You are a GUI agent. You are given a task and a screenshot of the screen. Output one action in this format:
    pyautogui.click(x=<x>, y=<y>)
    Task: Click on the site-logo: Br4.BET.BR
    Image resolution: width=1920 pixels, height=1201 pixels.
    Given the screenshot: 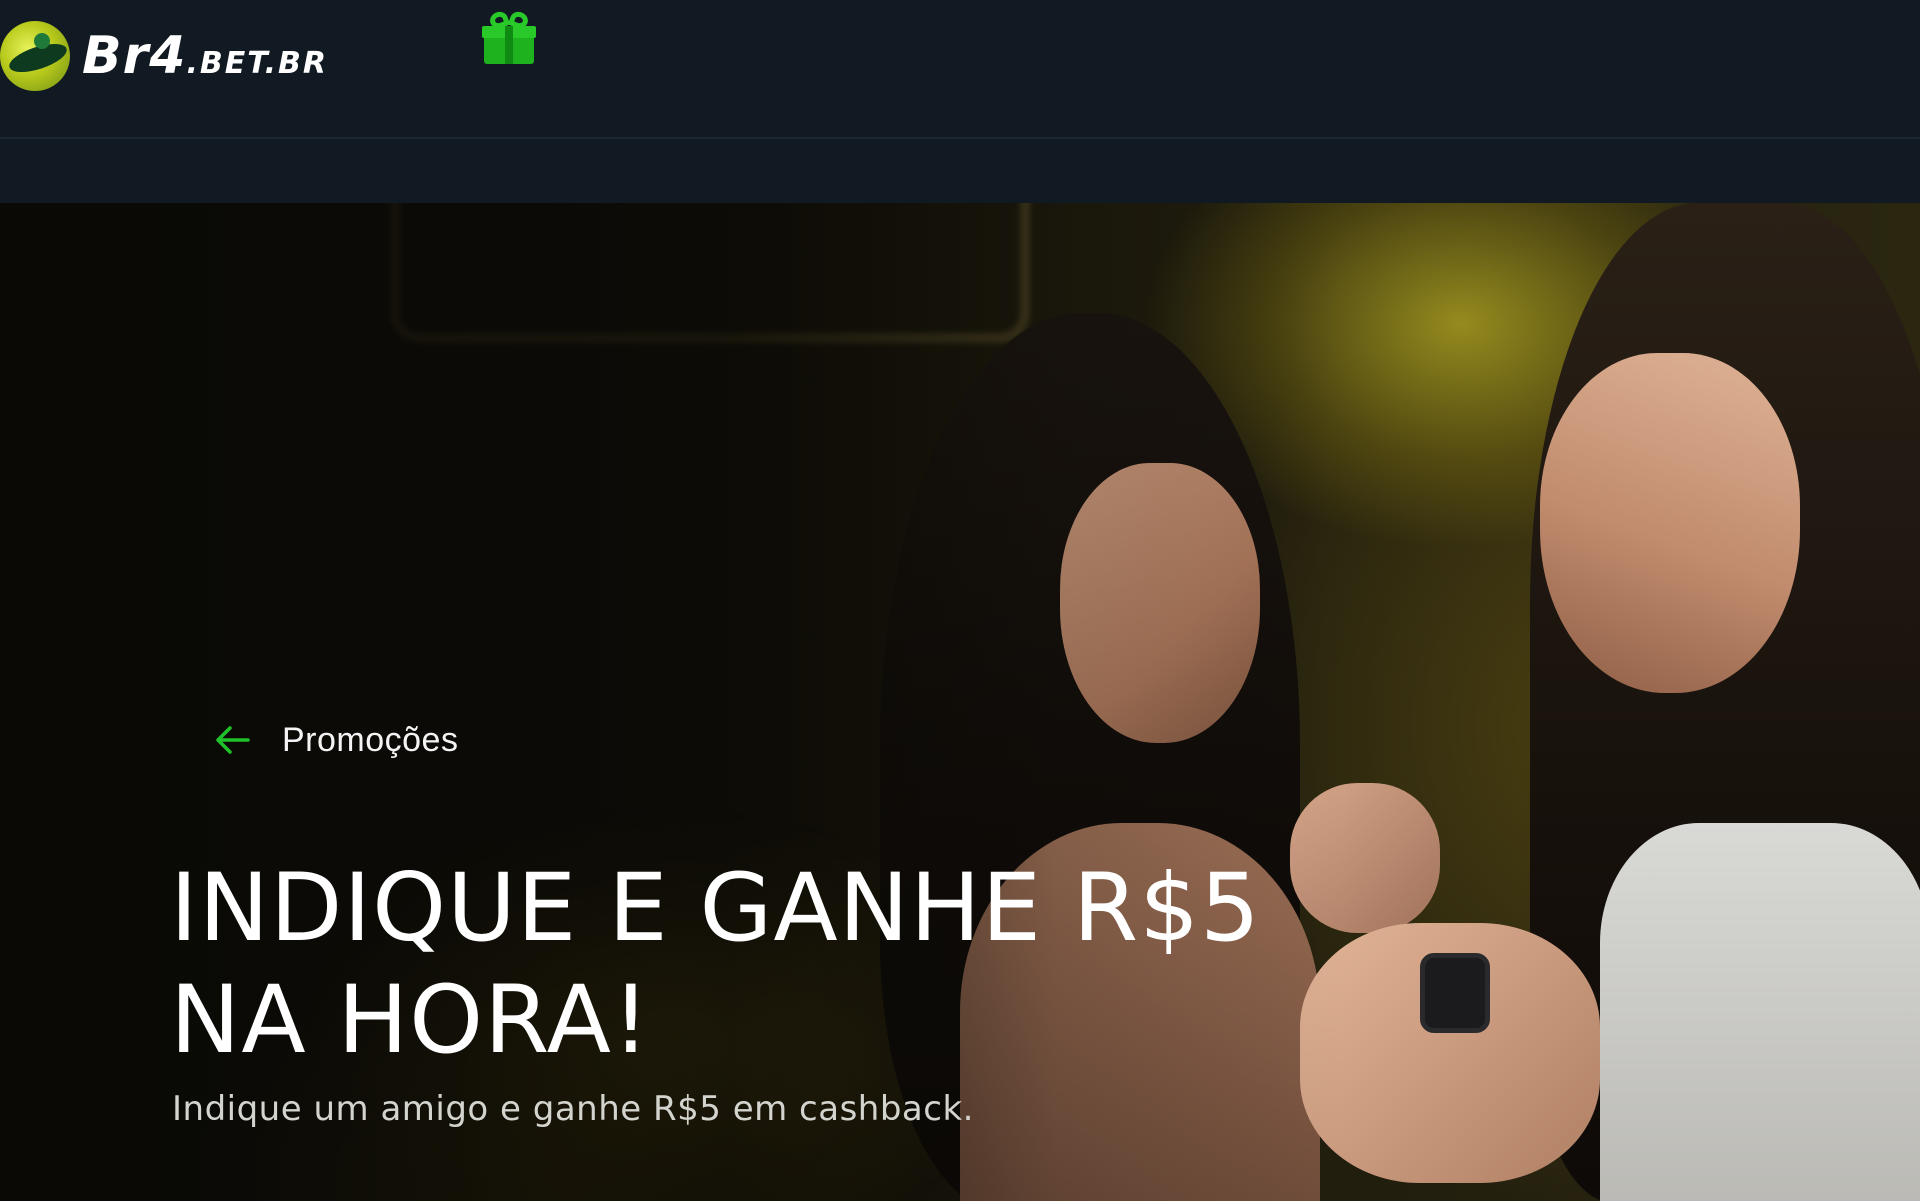 What is the action you would take?
    pyautogui.click(x=164, y=56)
    